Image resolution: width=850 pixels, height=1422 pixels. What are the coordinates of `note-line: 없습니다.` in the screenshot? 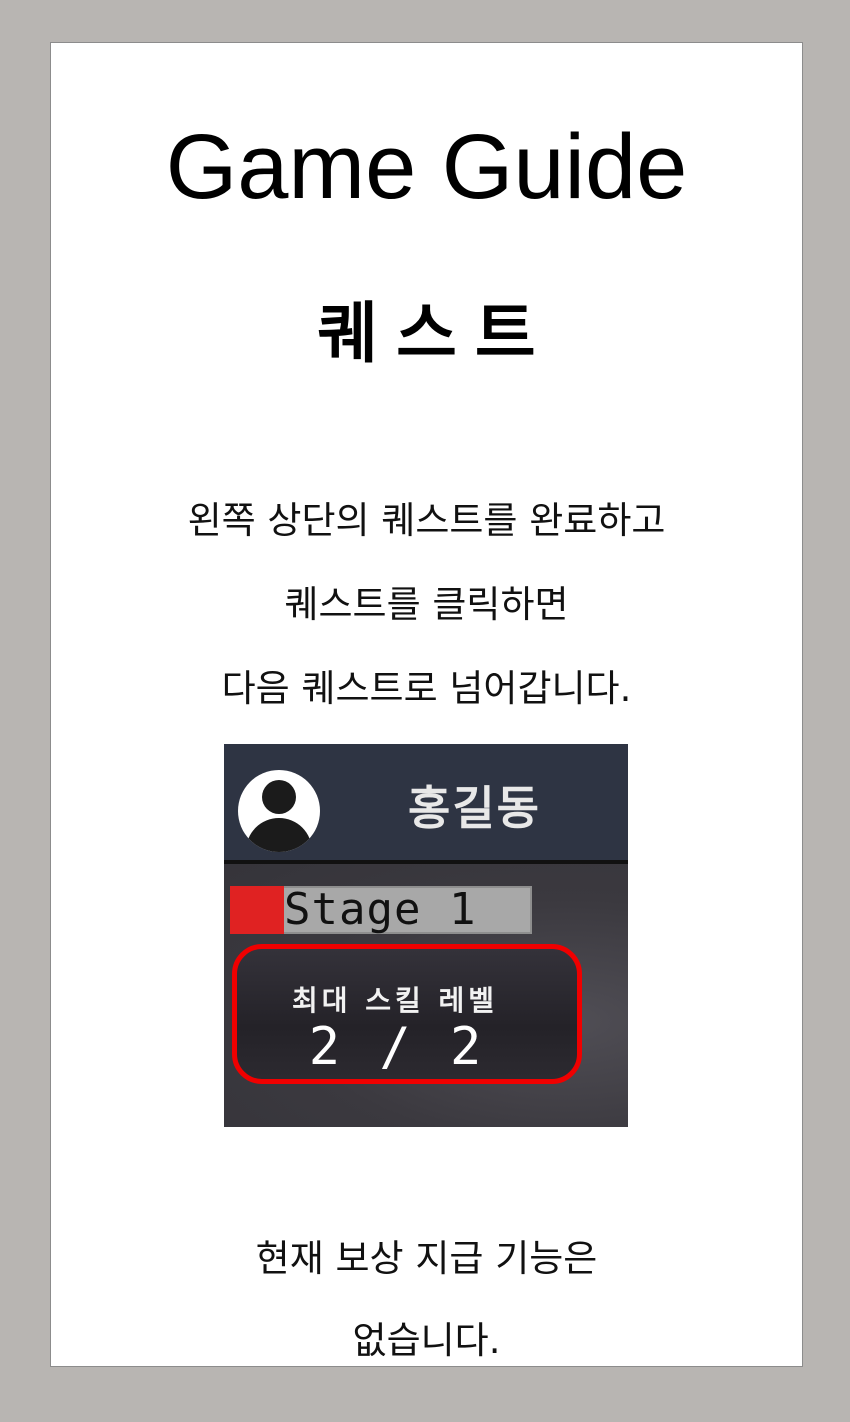 It's located at (426, 1340).